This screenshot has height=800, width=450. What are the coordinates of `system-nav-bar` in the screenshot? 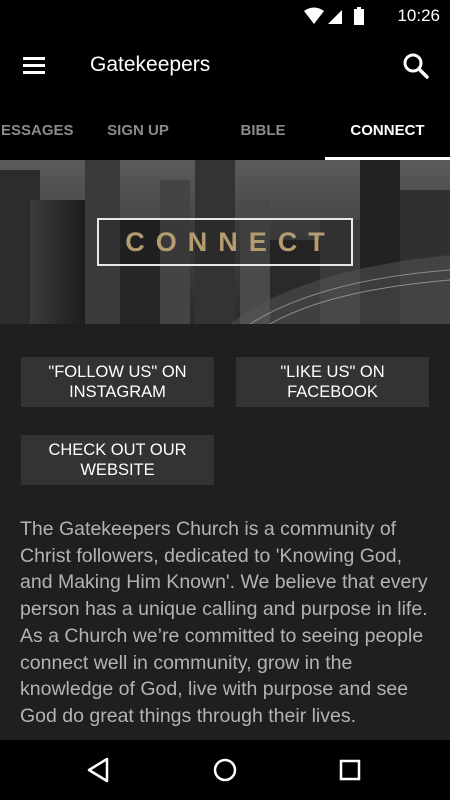 It's located at (225, 770).